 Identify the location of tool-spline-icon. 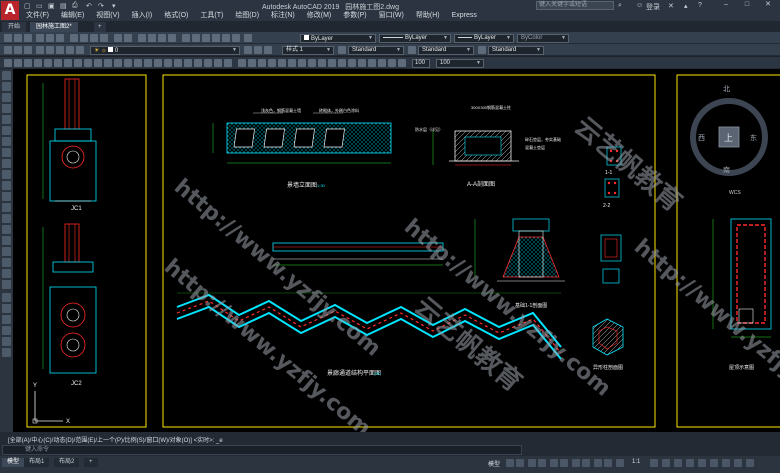
(6, 163).